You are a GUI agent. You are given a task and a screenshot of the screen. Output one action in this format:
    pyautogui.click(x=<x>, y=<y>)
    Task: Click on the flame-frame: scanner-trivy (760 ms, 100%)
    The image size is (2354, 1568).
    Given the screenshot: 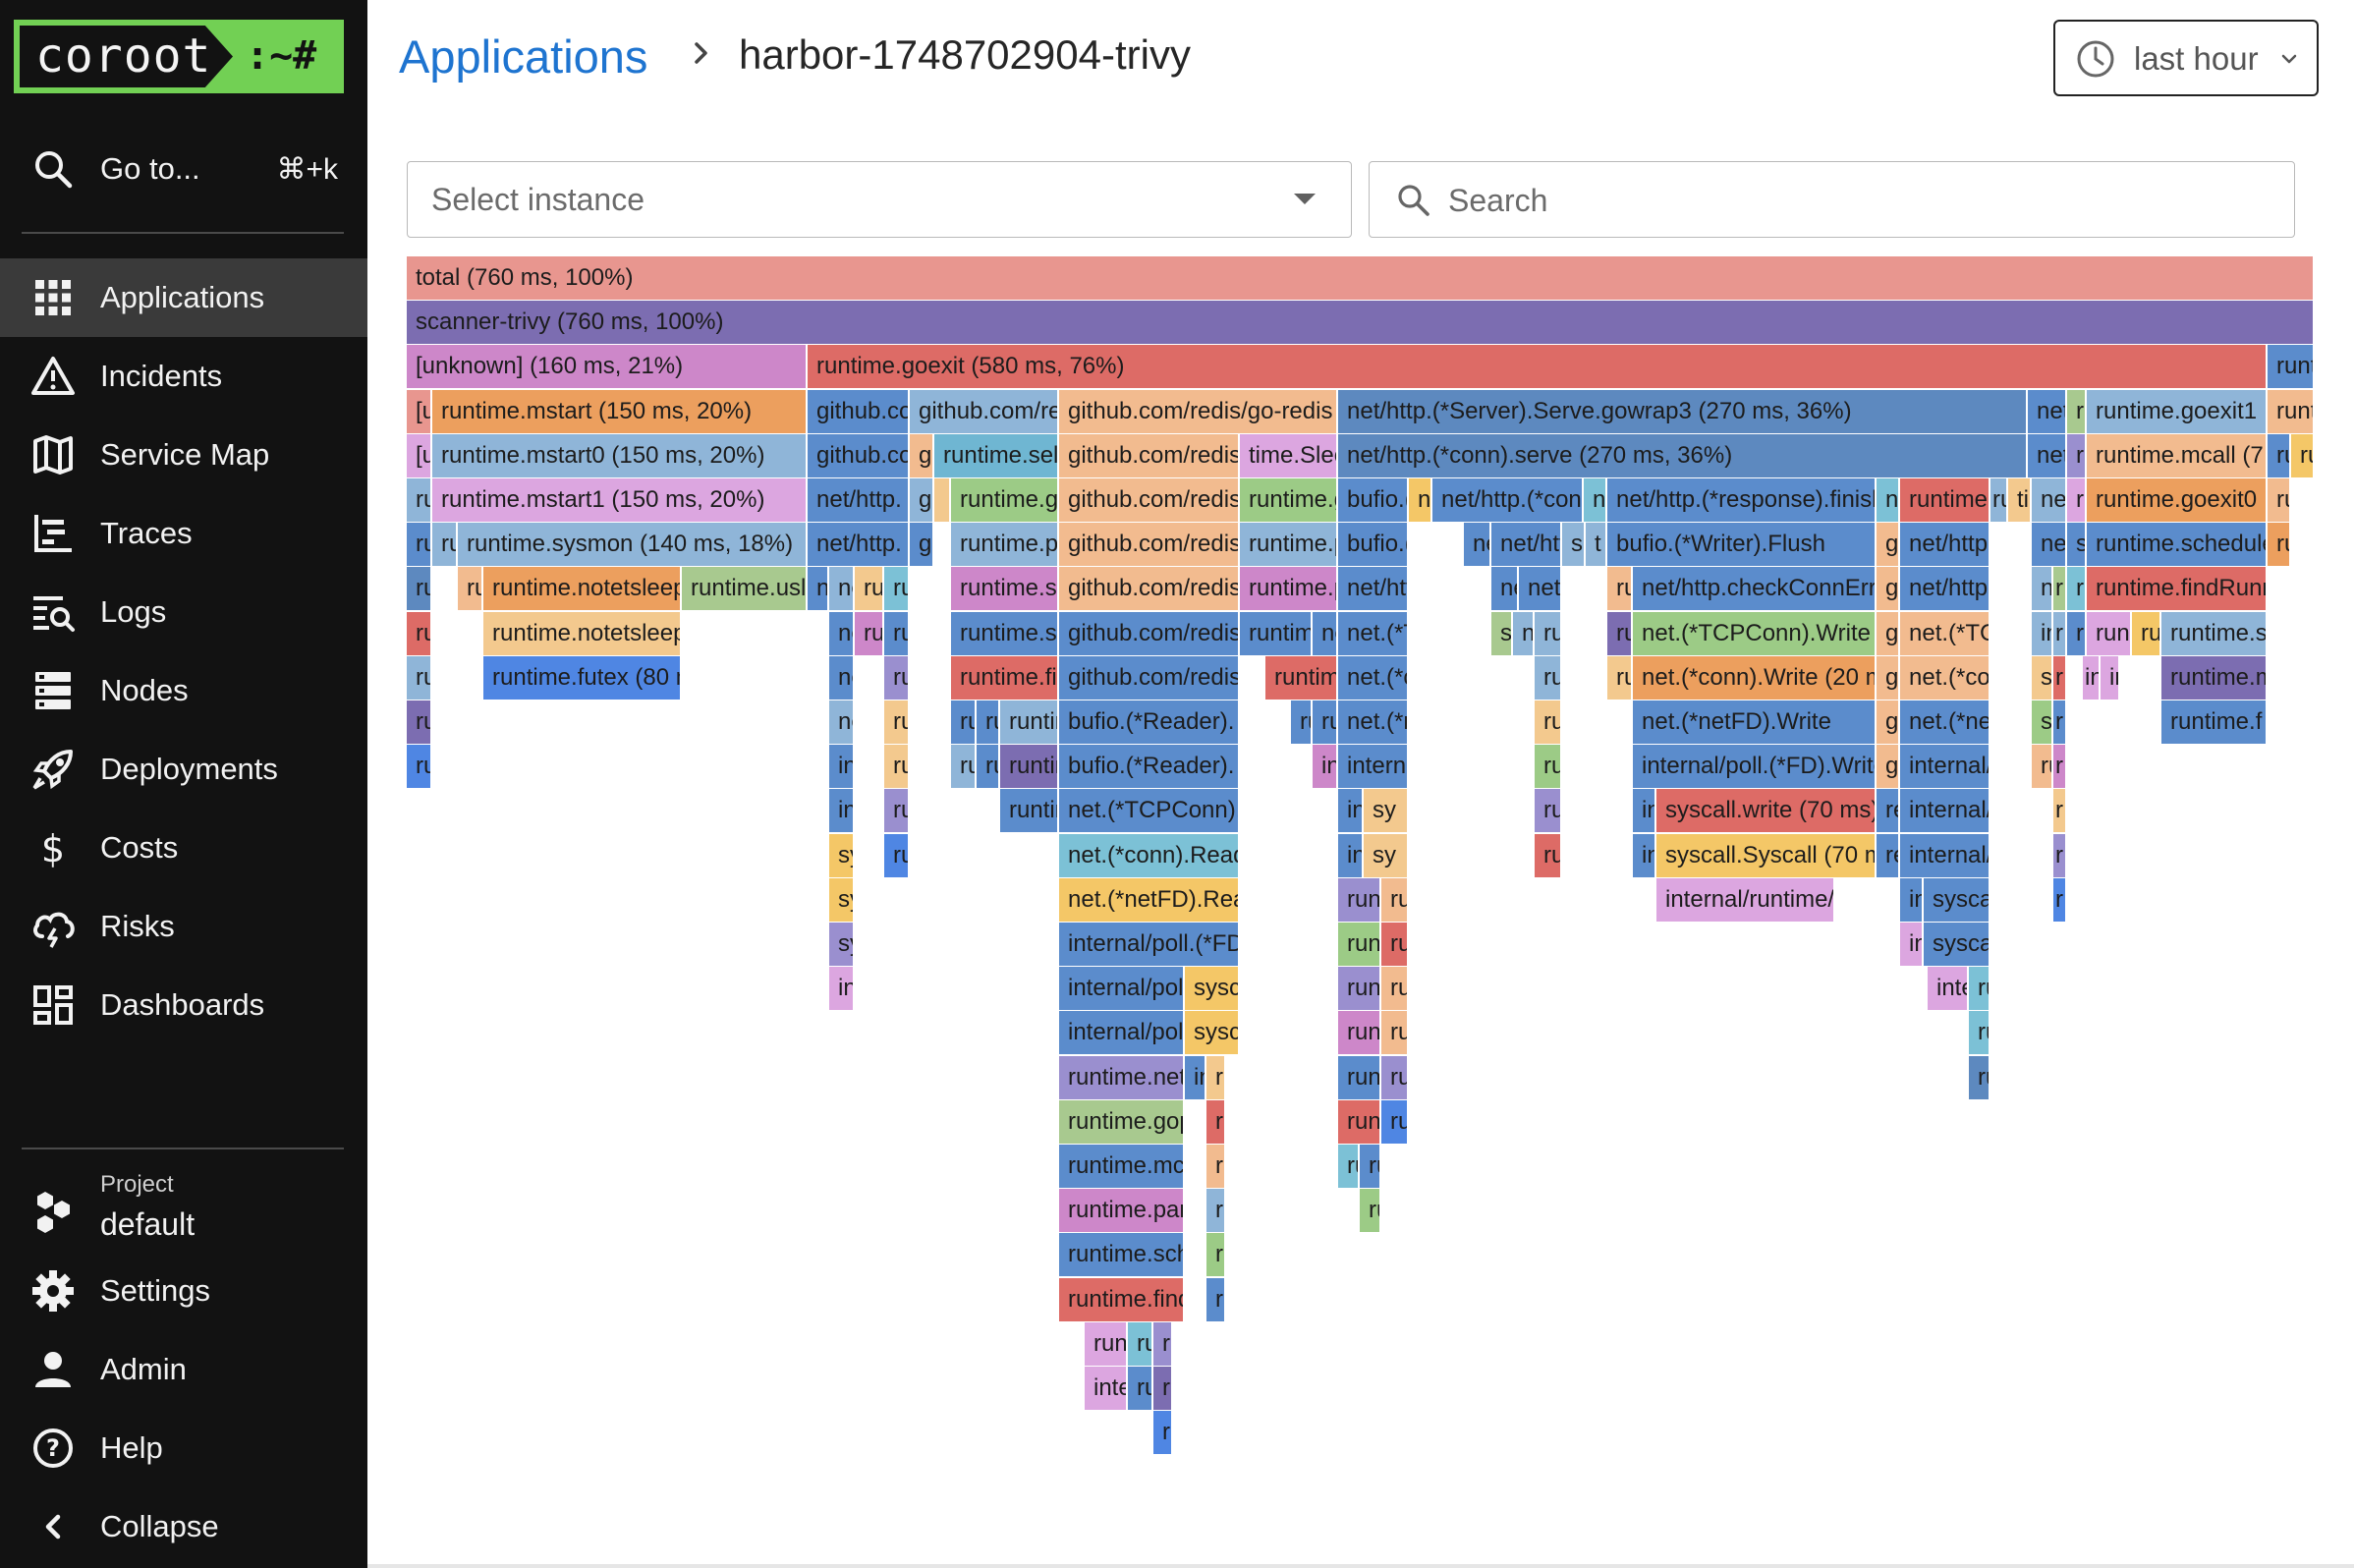 What is the action you would take?
    pyautogui.click(x=1361, y=323)
    